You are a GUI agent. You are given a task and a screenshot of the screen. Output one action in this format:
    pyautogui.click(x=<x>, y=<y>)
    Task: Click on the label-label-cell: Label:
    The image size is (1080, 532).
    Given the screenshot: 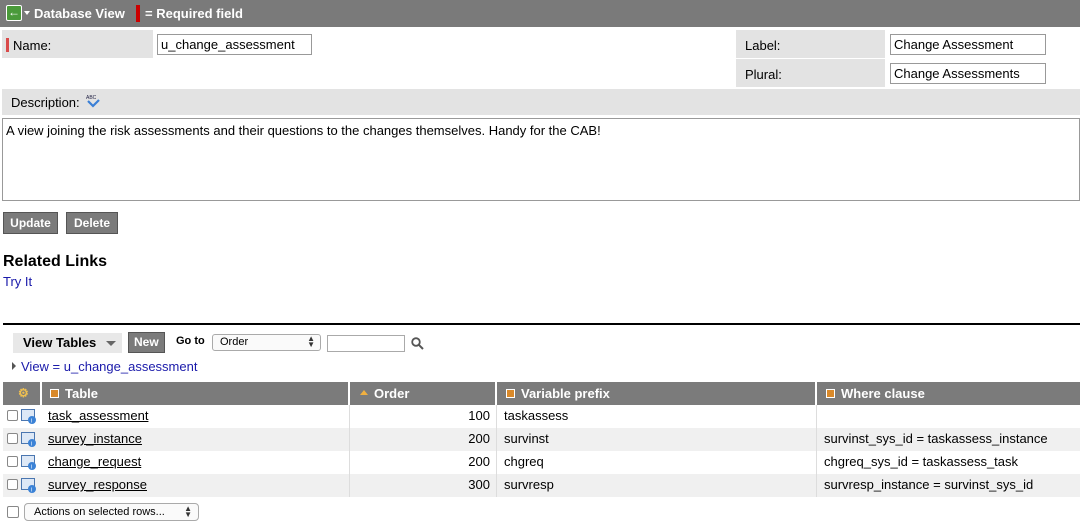 What is the action you would take?
    pyautogui.click(x=810, y=44)
    